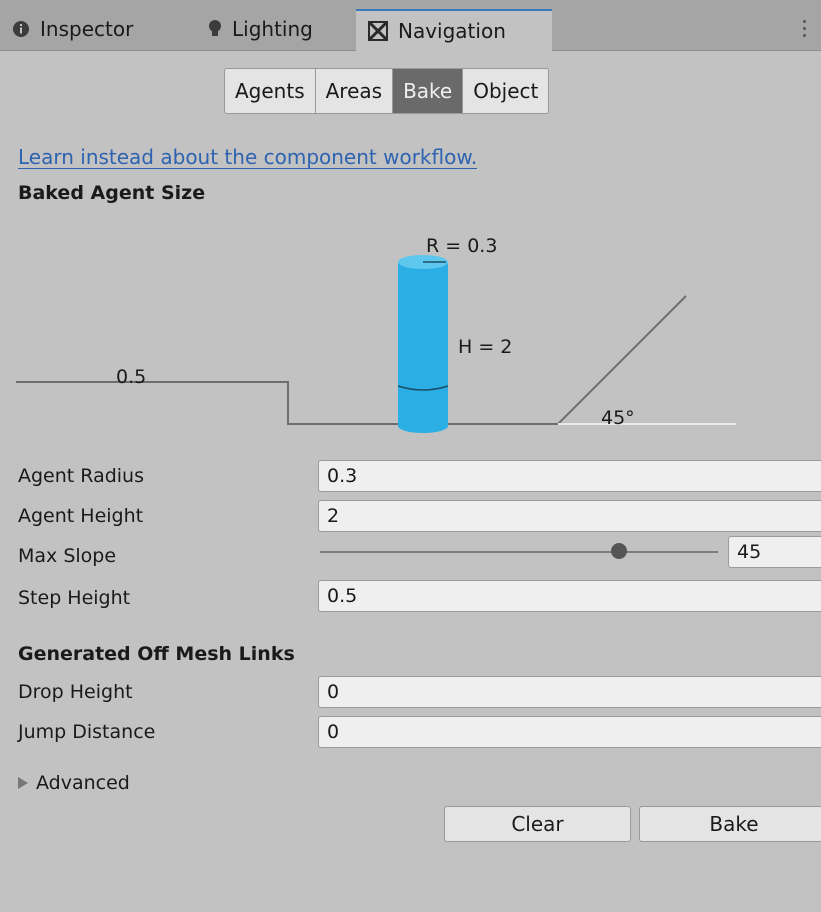 This screenshot has height=912, width=821. Describe the element at coordinates (270, 91) in the screenshot. I see `segment-agents: Agents` at that location.